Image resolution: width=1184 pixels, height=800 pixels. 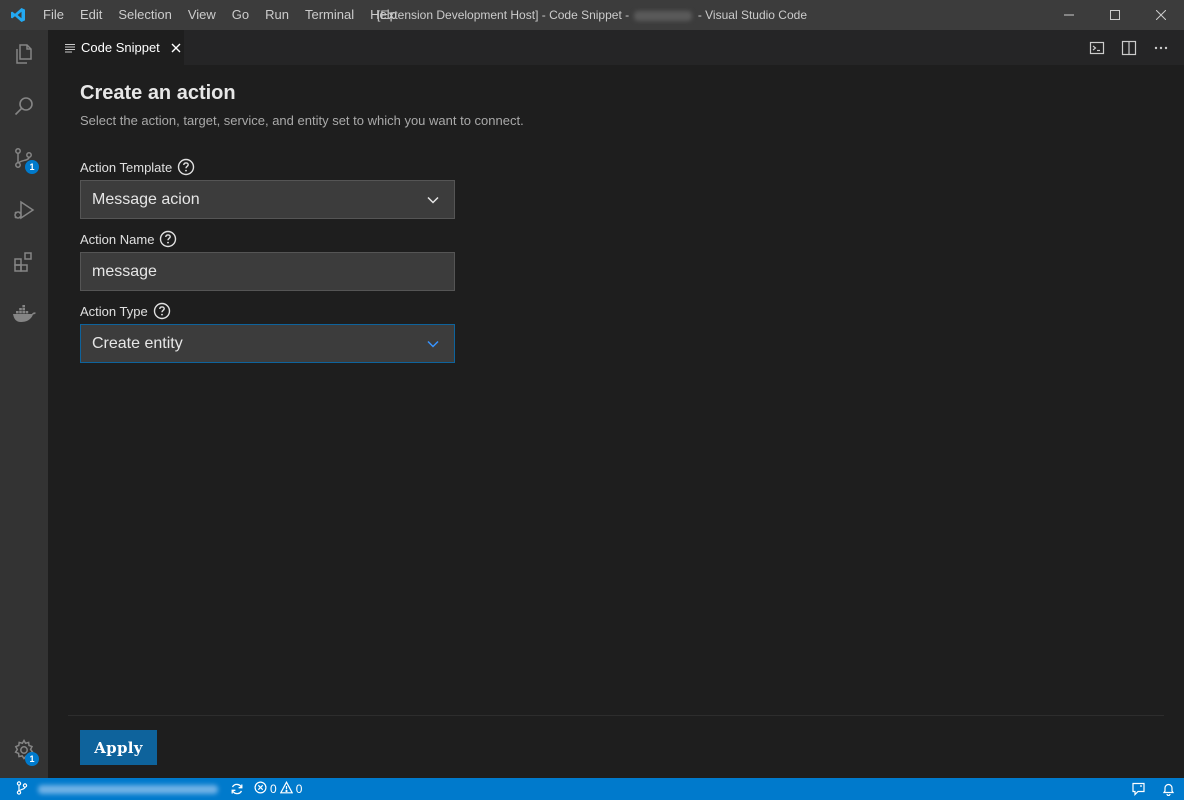 What do you see at coordinates (383, 15) in the screenshot?
I see `menu-help: Help` at bounding box center [383, 15].